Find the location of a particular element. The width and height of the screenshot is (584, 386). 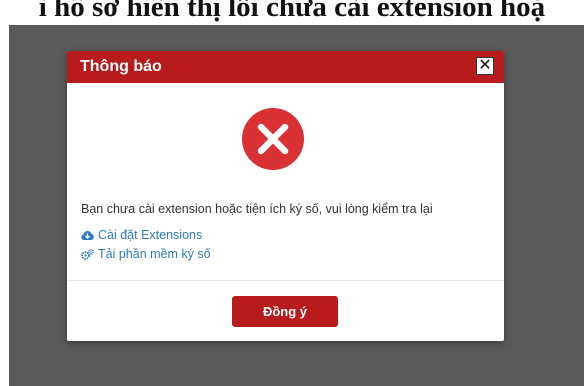

download-signing-software-link: Tải phần mềm ký số is located at coordinates (146, 254).